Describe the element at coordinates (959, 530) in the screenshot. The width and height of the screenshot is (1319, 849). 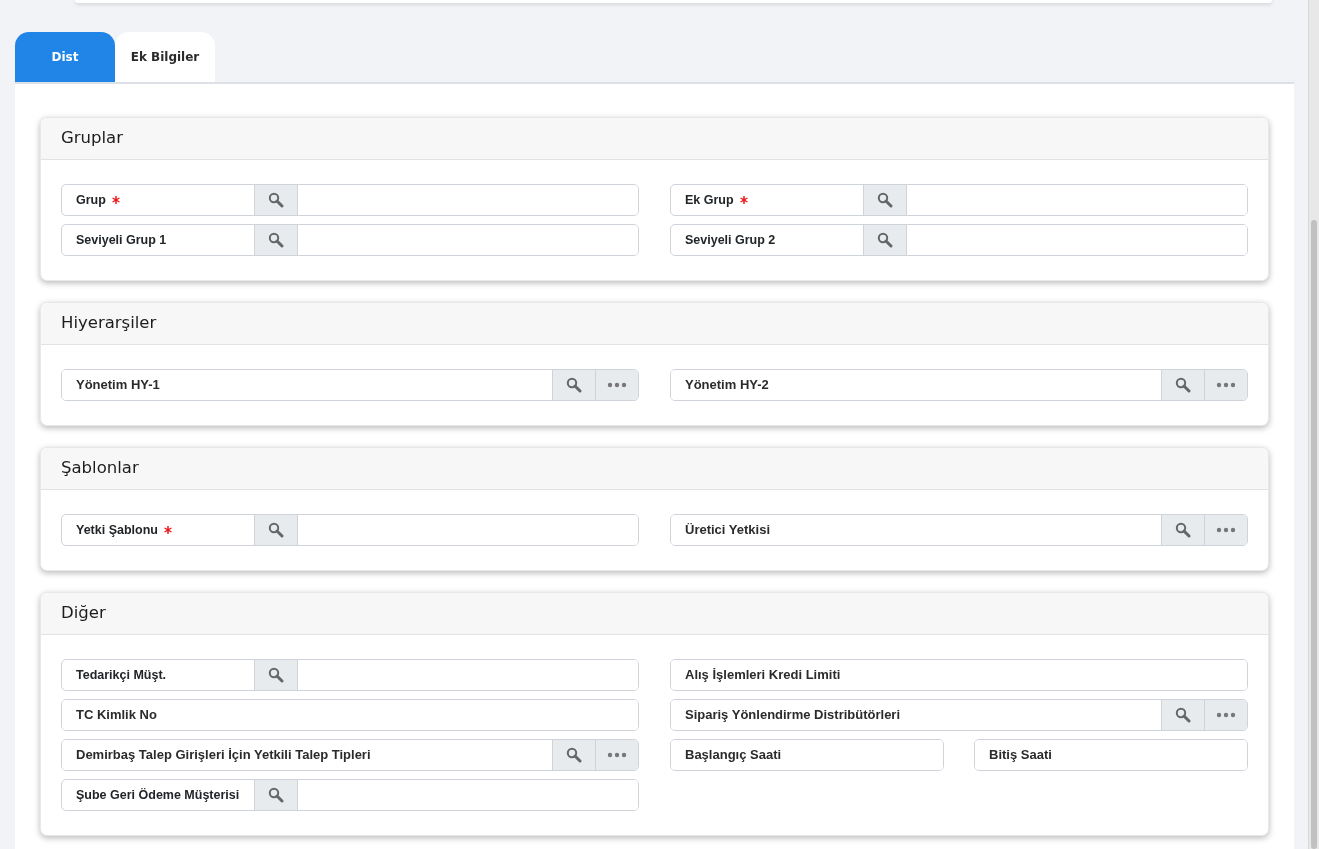
I see `picker-field: Üretici Yetkisi` at that location.